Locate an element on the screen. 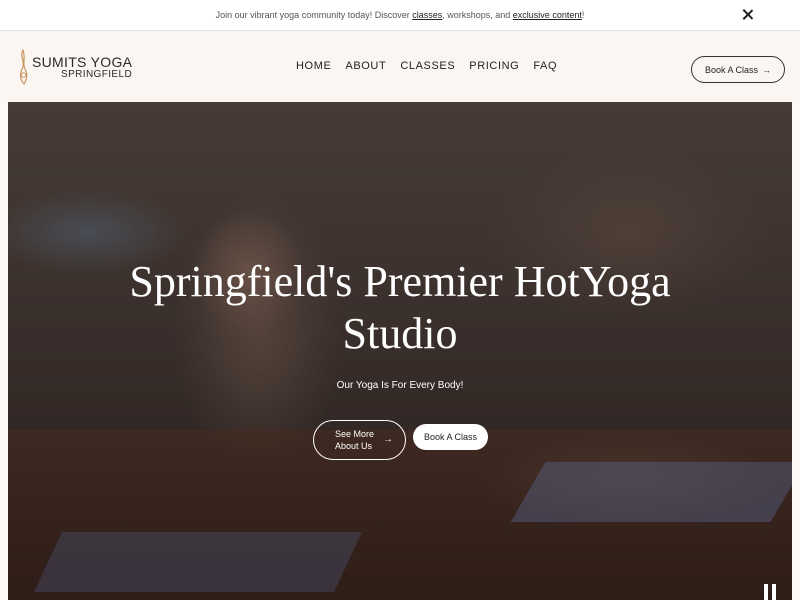 The height and width of the screenshot is (600, 800). exclusive-content-link: exclusive content is located at coordinates (547, 15).